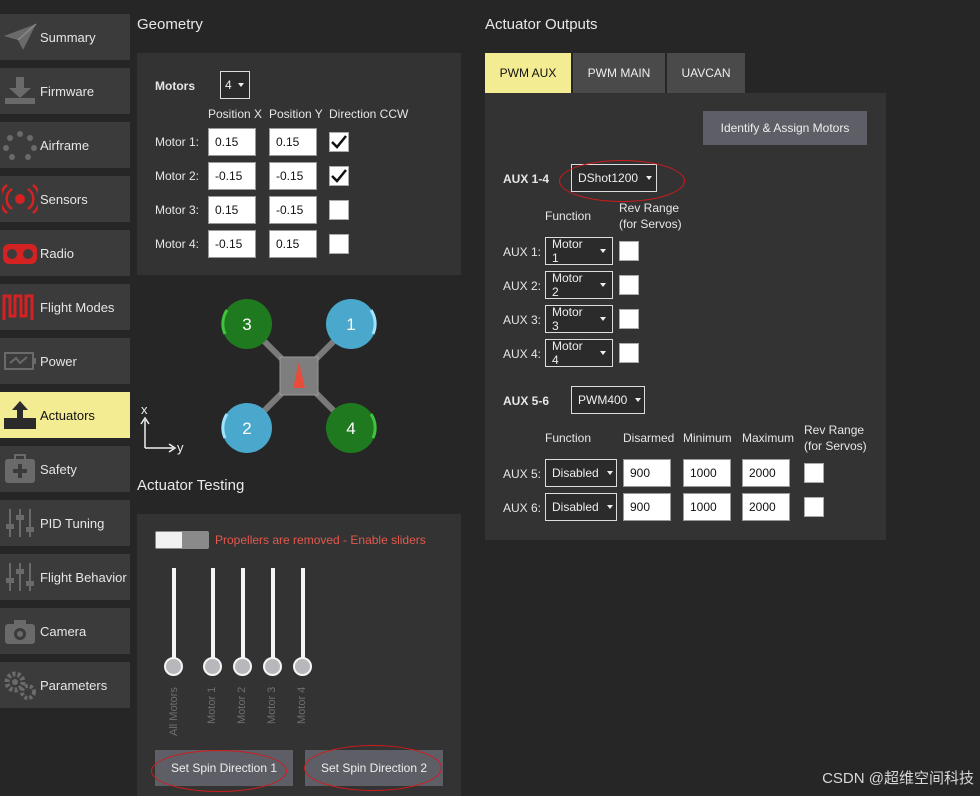 This screenshot has width=980, height=796. What do you see at coordinates (603, 400) in the screenshot?
I see `aux-5-6-protocol-value: PWM400` at bounding box center [603, 400].